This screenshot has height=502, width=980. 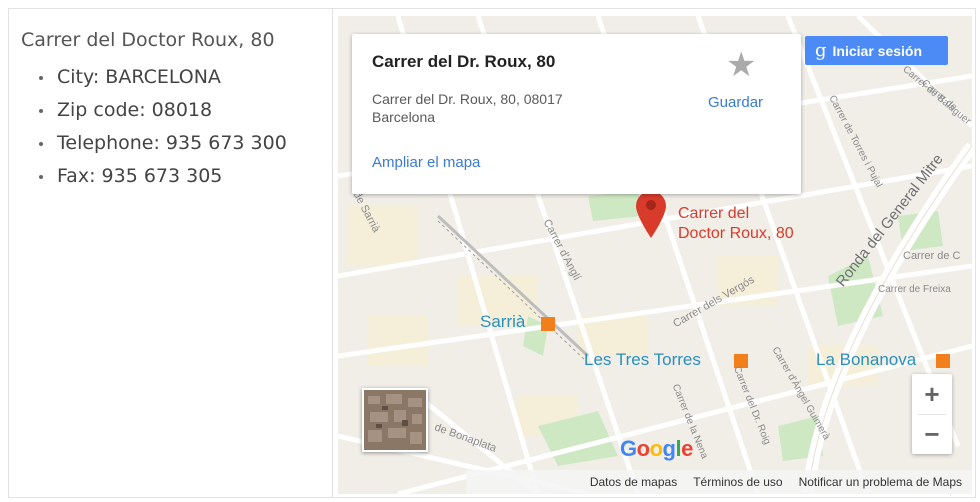 I want to click on sign-in-label: Iniciar sesión, so click(x=877, y=50).